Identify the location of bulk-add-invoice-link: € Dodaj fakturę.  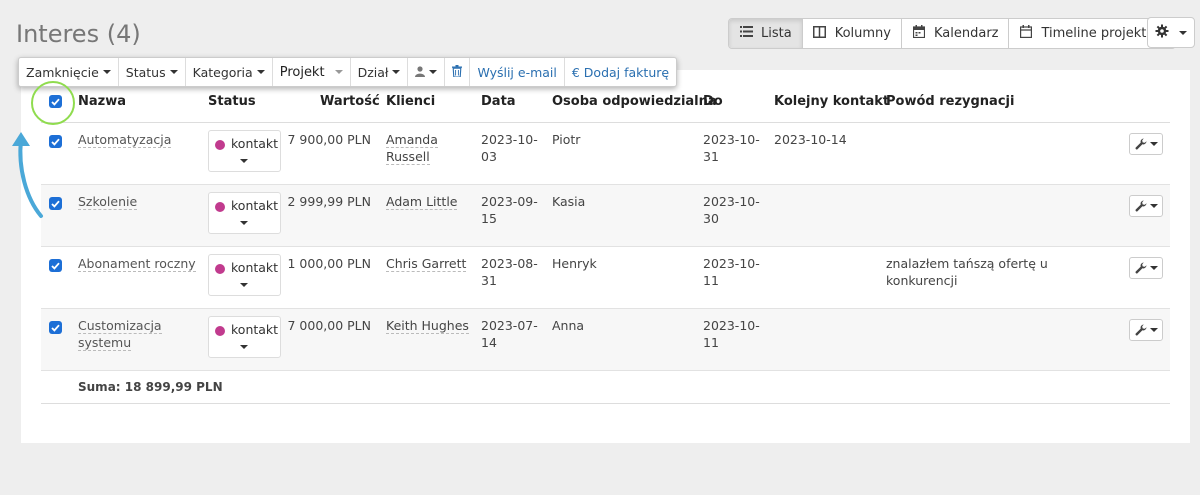
(619, 72).